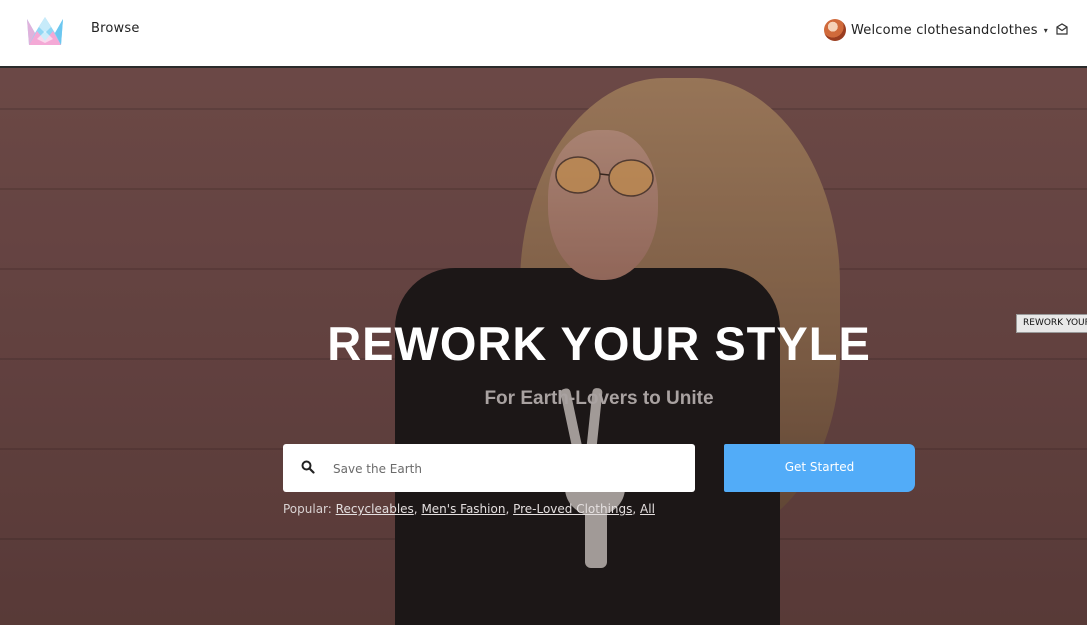  I want to click on popular-label: Popular:, so click(307, 509).